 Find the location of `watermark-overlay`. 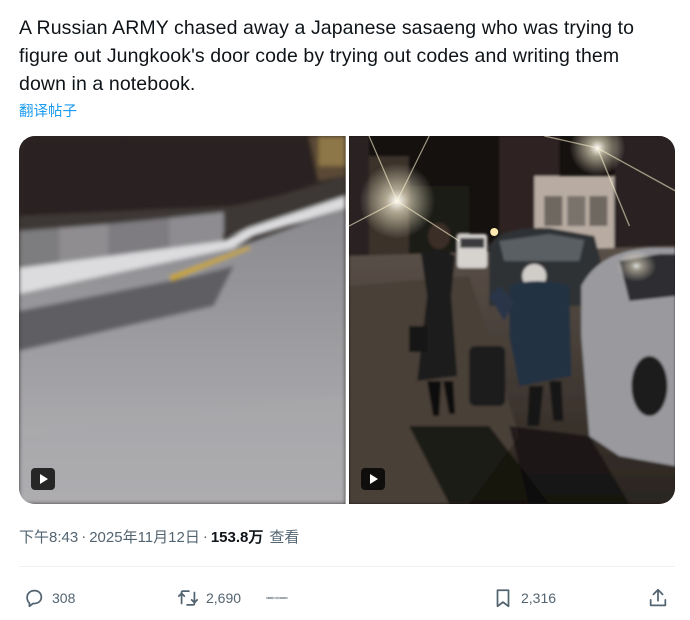

watermark-overlay is located at coordinates (277, 598).